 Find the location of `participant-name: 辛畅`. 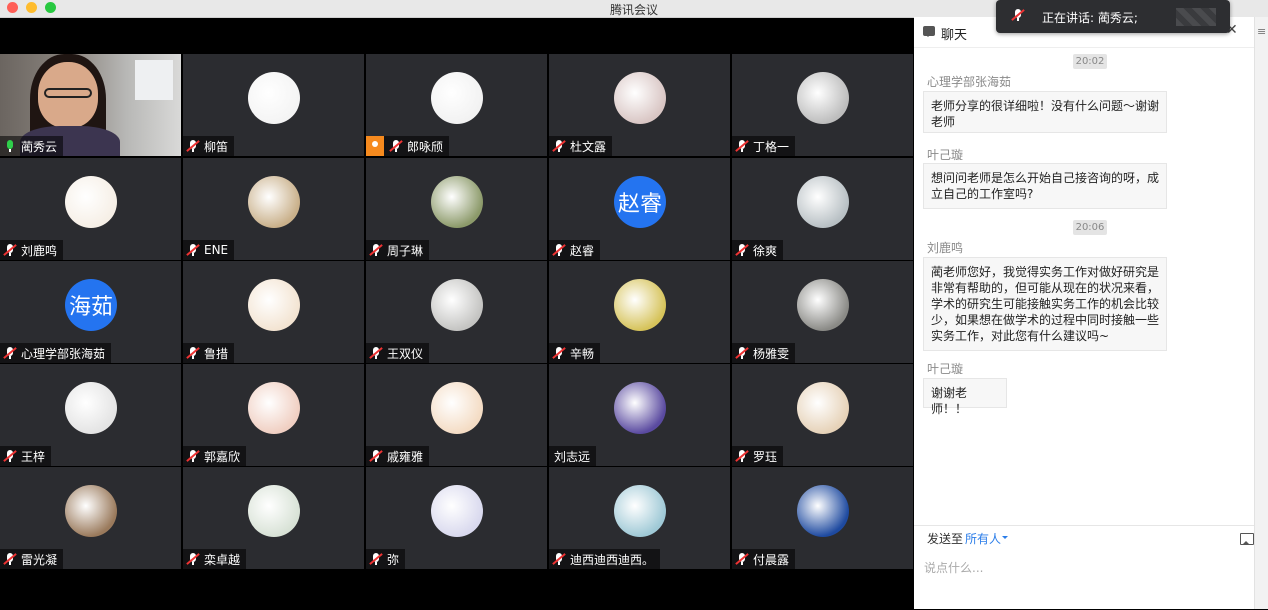

participant-name: 辛畅 is located at coordinates (582, 353).